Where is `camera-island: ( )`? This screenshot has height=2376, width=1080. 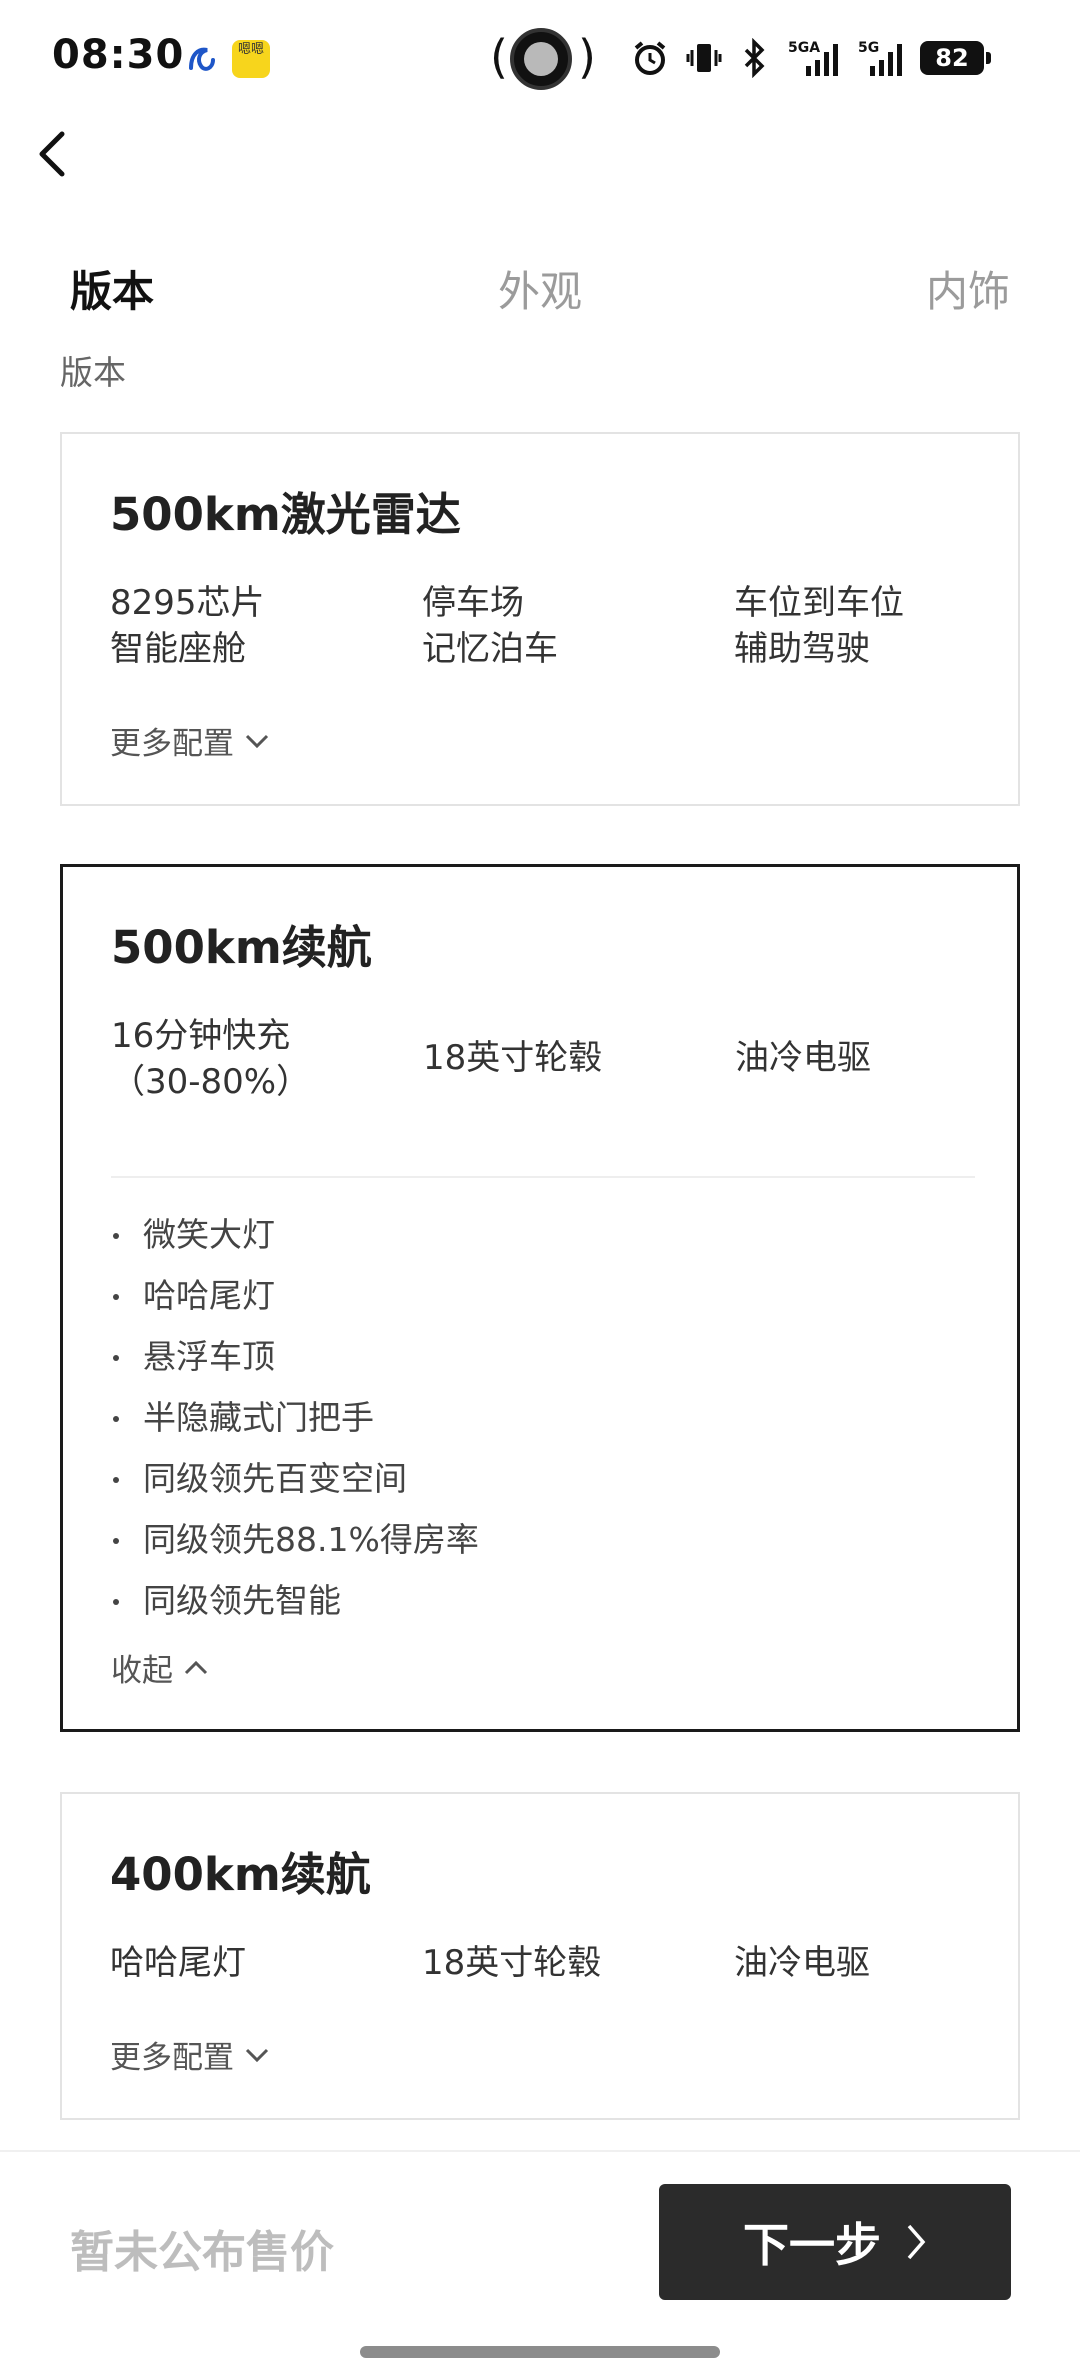 camera-island: ( ) is located at coordinates (543, 59).